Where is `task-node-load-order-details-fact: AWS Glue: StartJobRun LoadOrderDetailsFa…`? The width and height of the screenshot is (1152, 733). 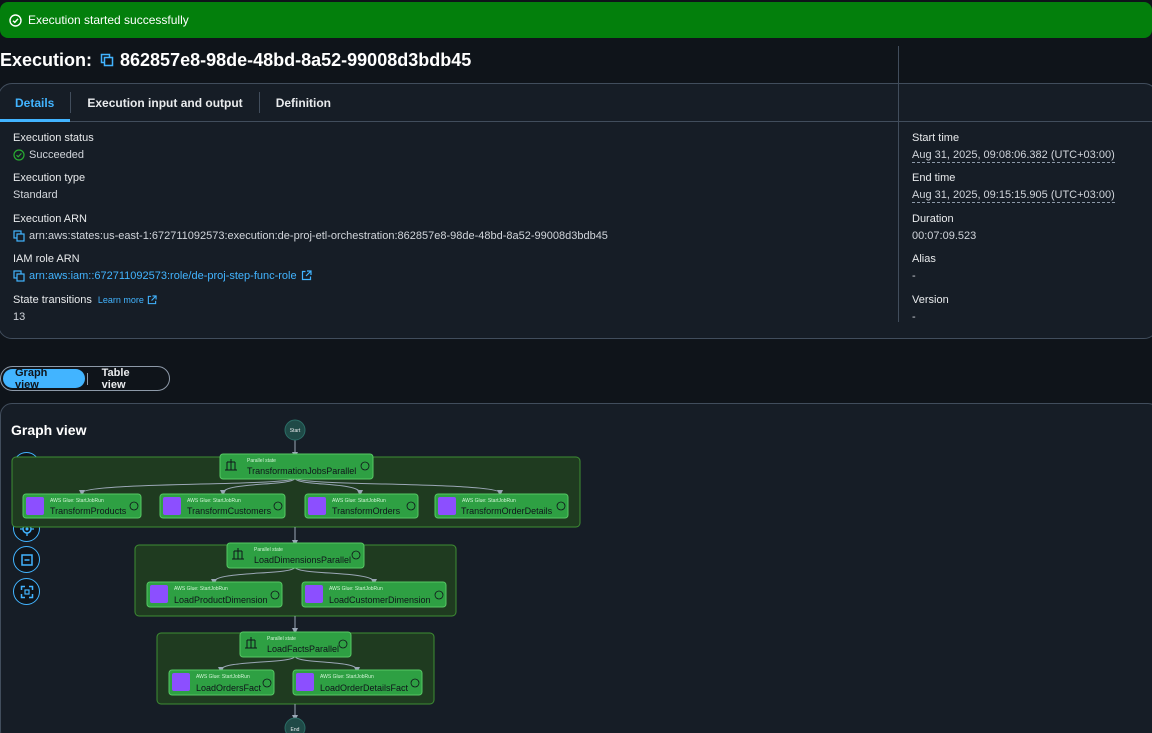
task-node-load-order-details-fact: AWS Glue: StartJobRun LoadOrderDetailsFa… is located at coordinates (357, 682).